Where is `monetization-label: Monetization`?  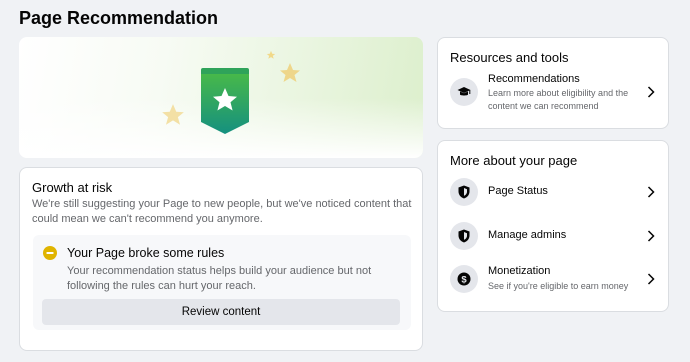
monetization-label: Monetization is located at coordinates (519, 271).